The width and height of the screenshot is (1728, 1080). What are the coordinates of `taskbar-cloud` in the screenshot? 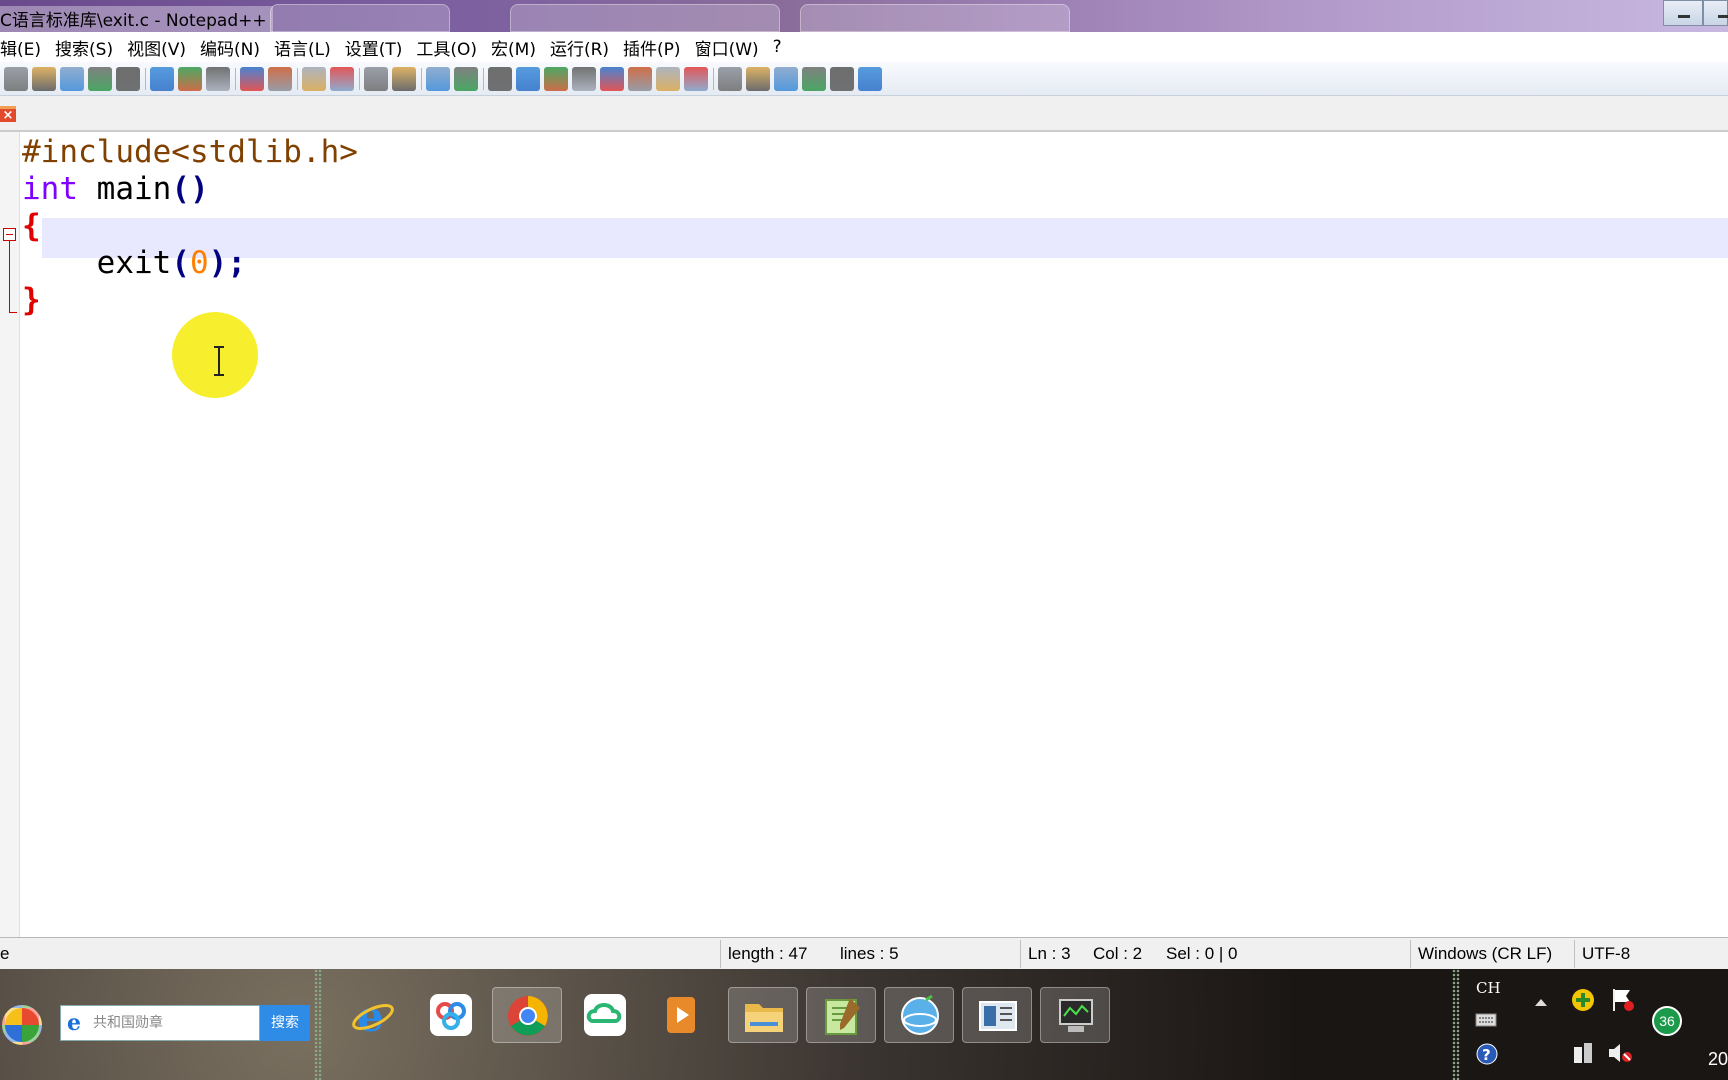 It's located at (605, 1015).